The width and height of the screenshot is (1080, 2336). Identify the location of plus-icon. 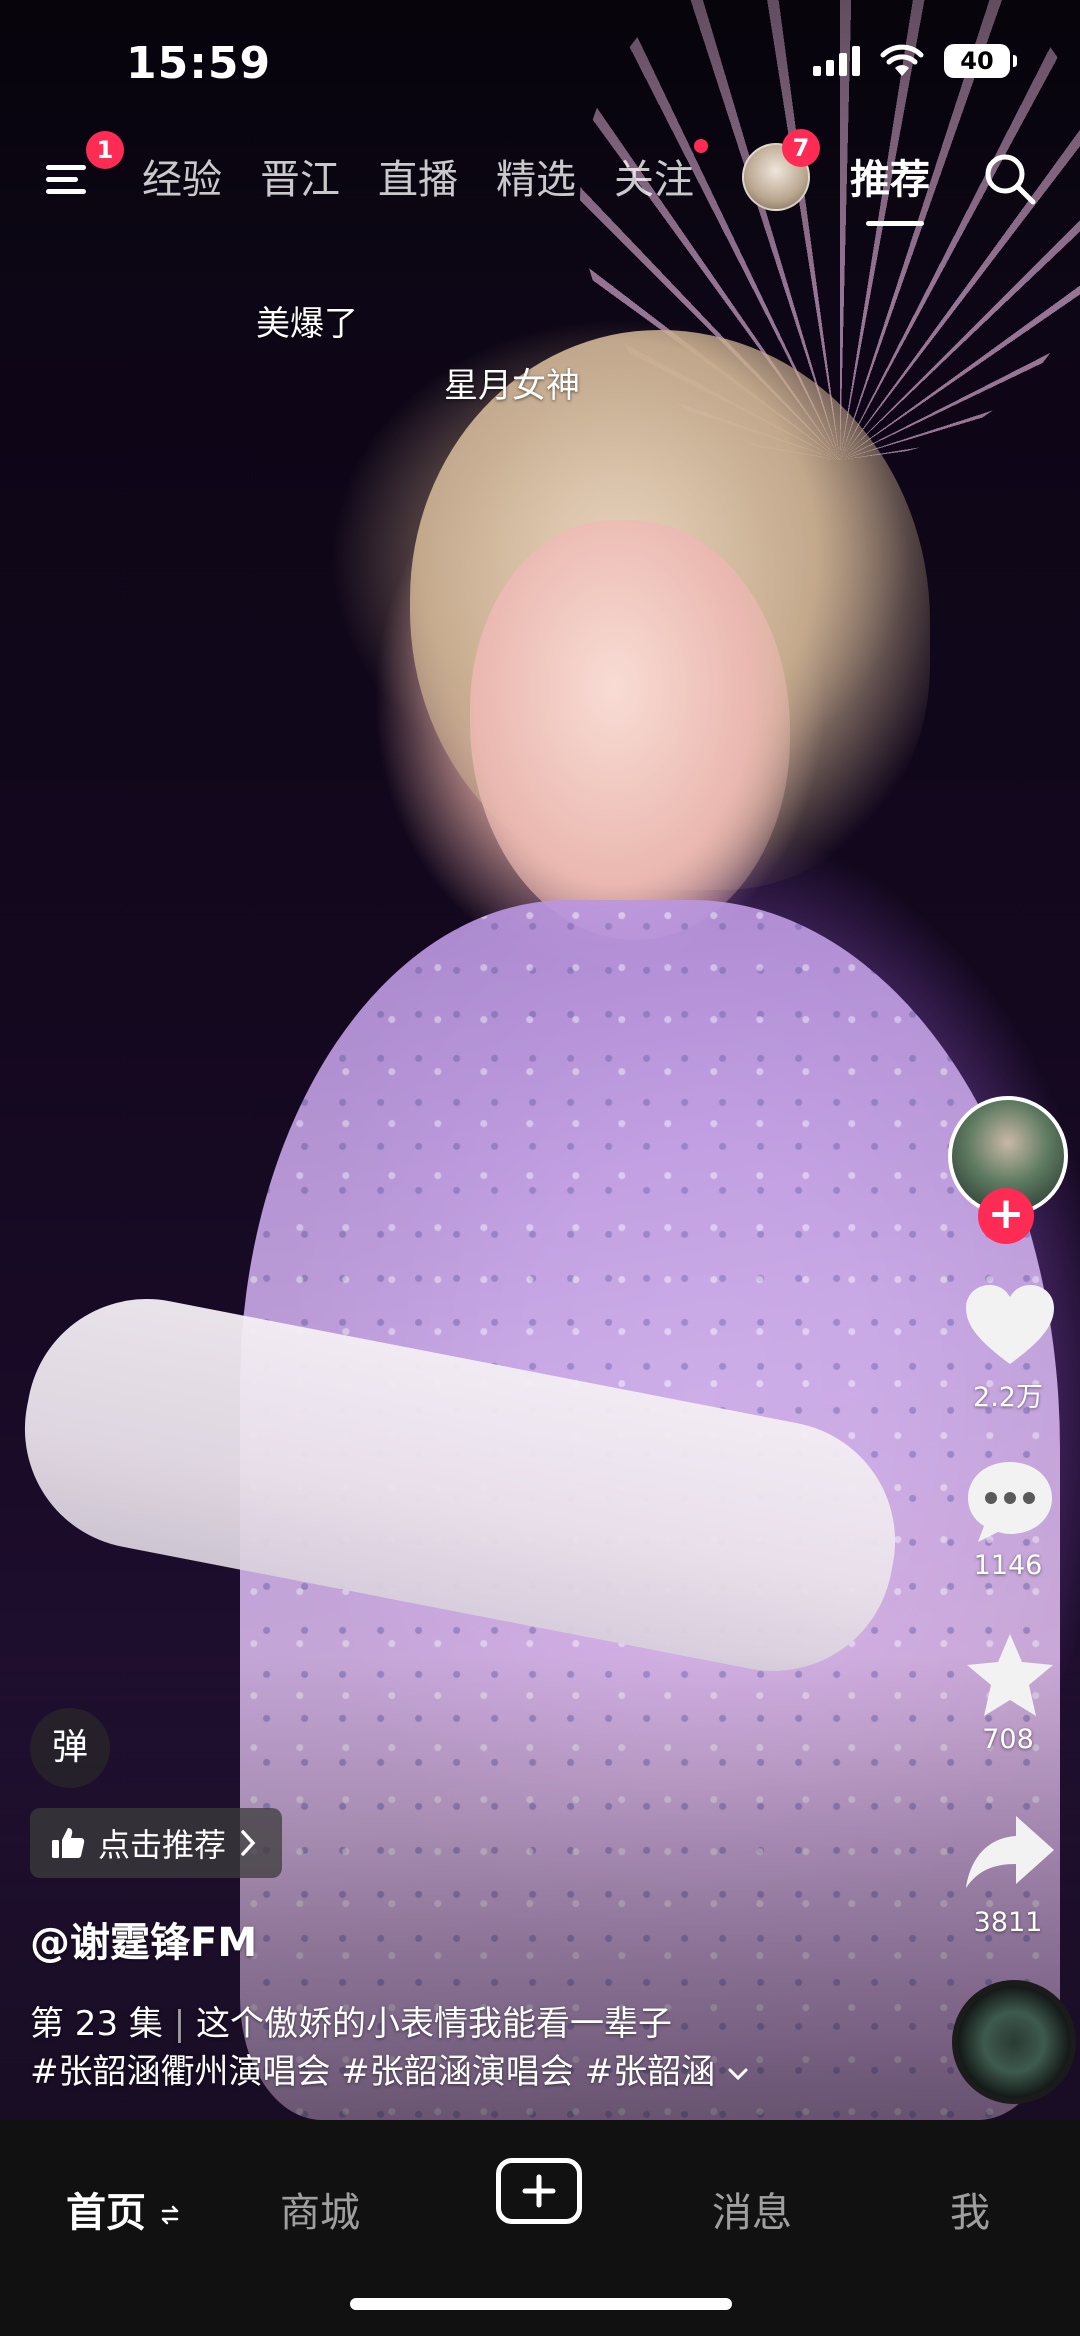
(539, 2191).